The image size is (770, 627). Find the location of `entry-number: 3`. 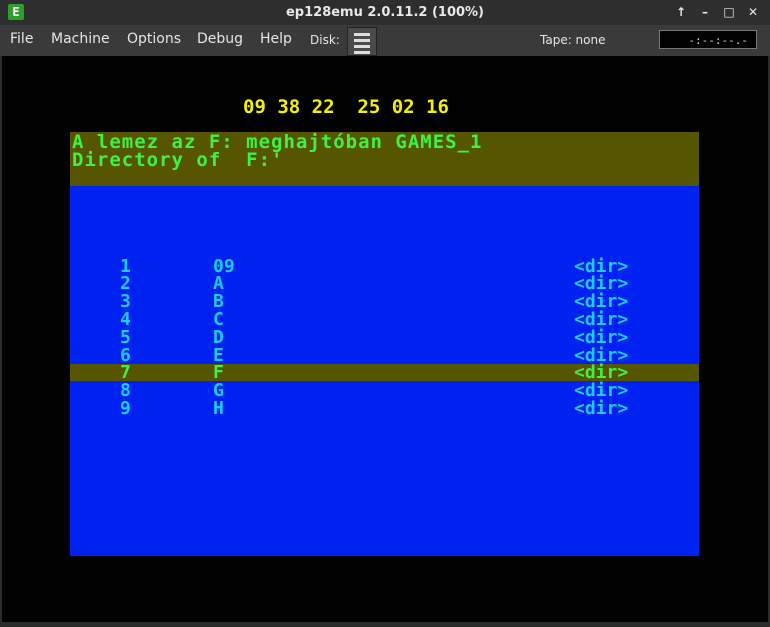

entry-number: 3 is located at coordinates (125, 301).